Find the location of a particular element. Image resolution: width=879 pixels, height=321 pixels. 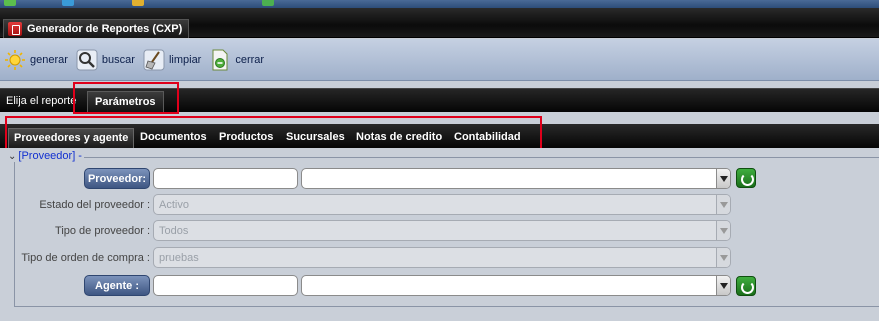

broom-icon is located at coordinates (154, 60).